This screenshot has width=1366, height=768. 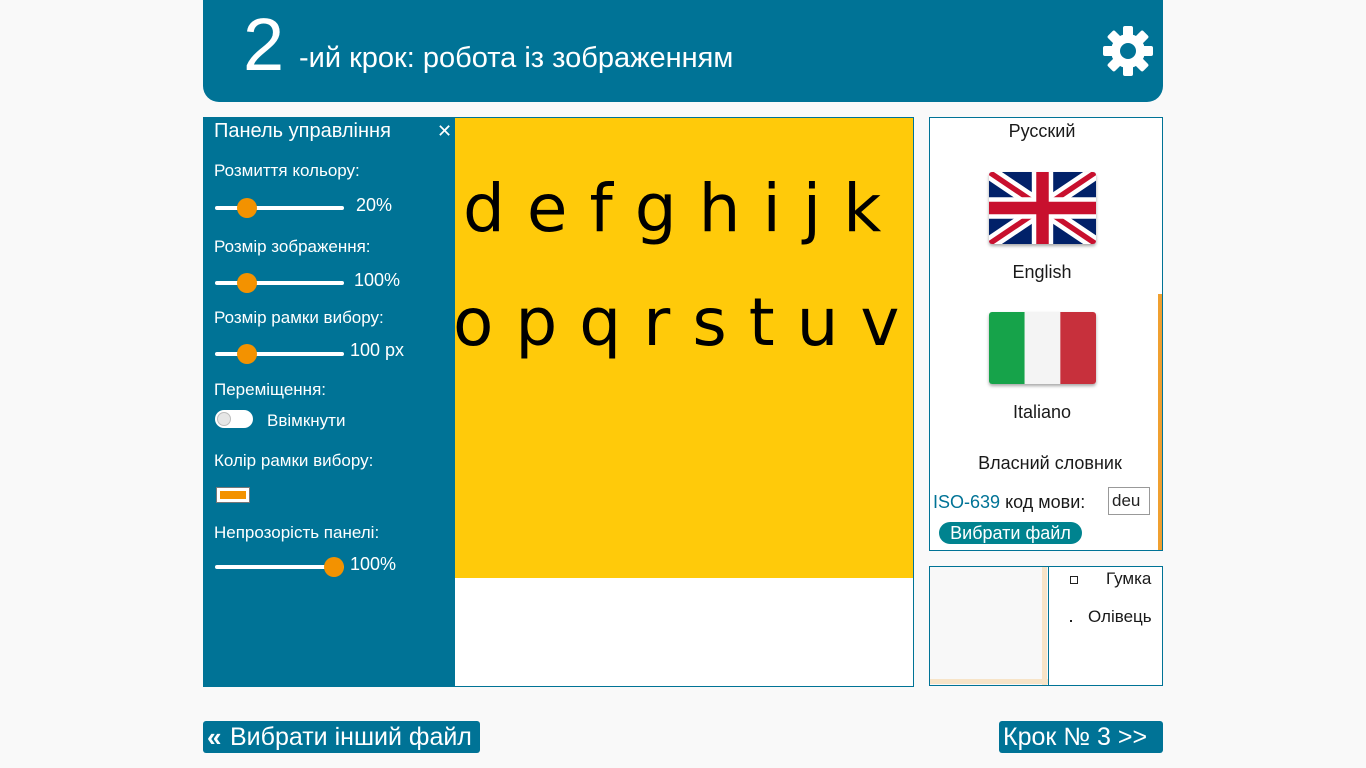 What do you see at coordinates (279, 354) in the screenshot?
I see `selection-size-slider` at bounding box center [279, 354].